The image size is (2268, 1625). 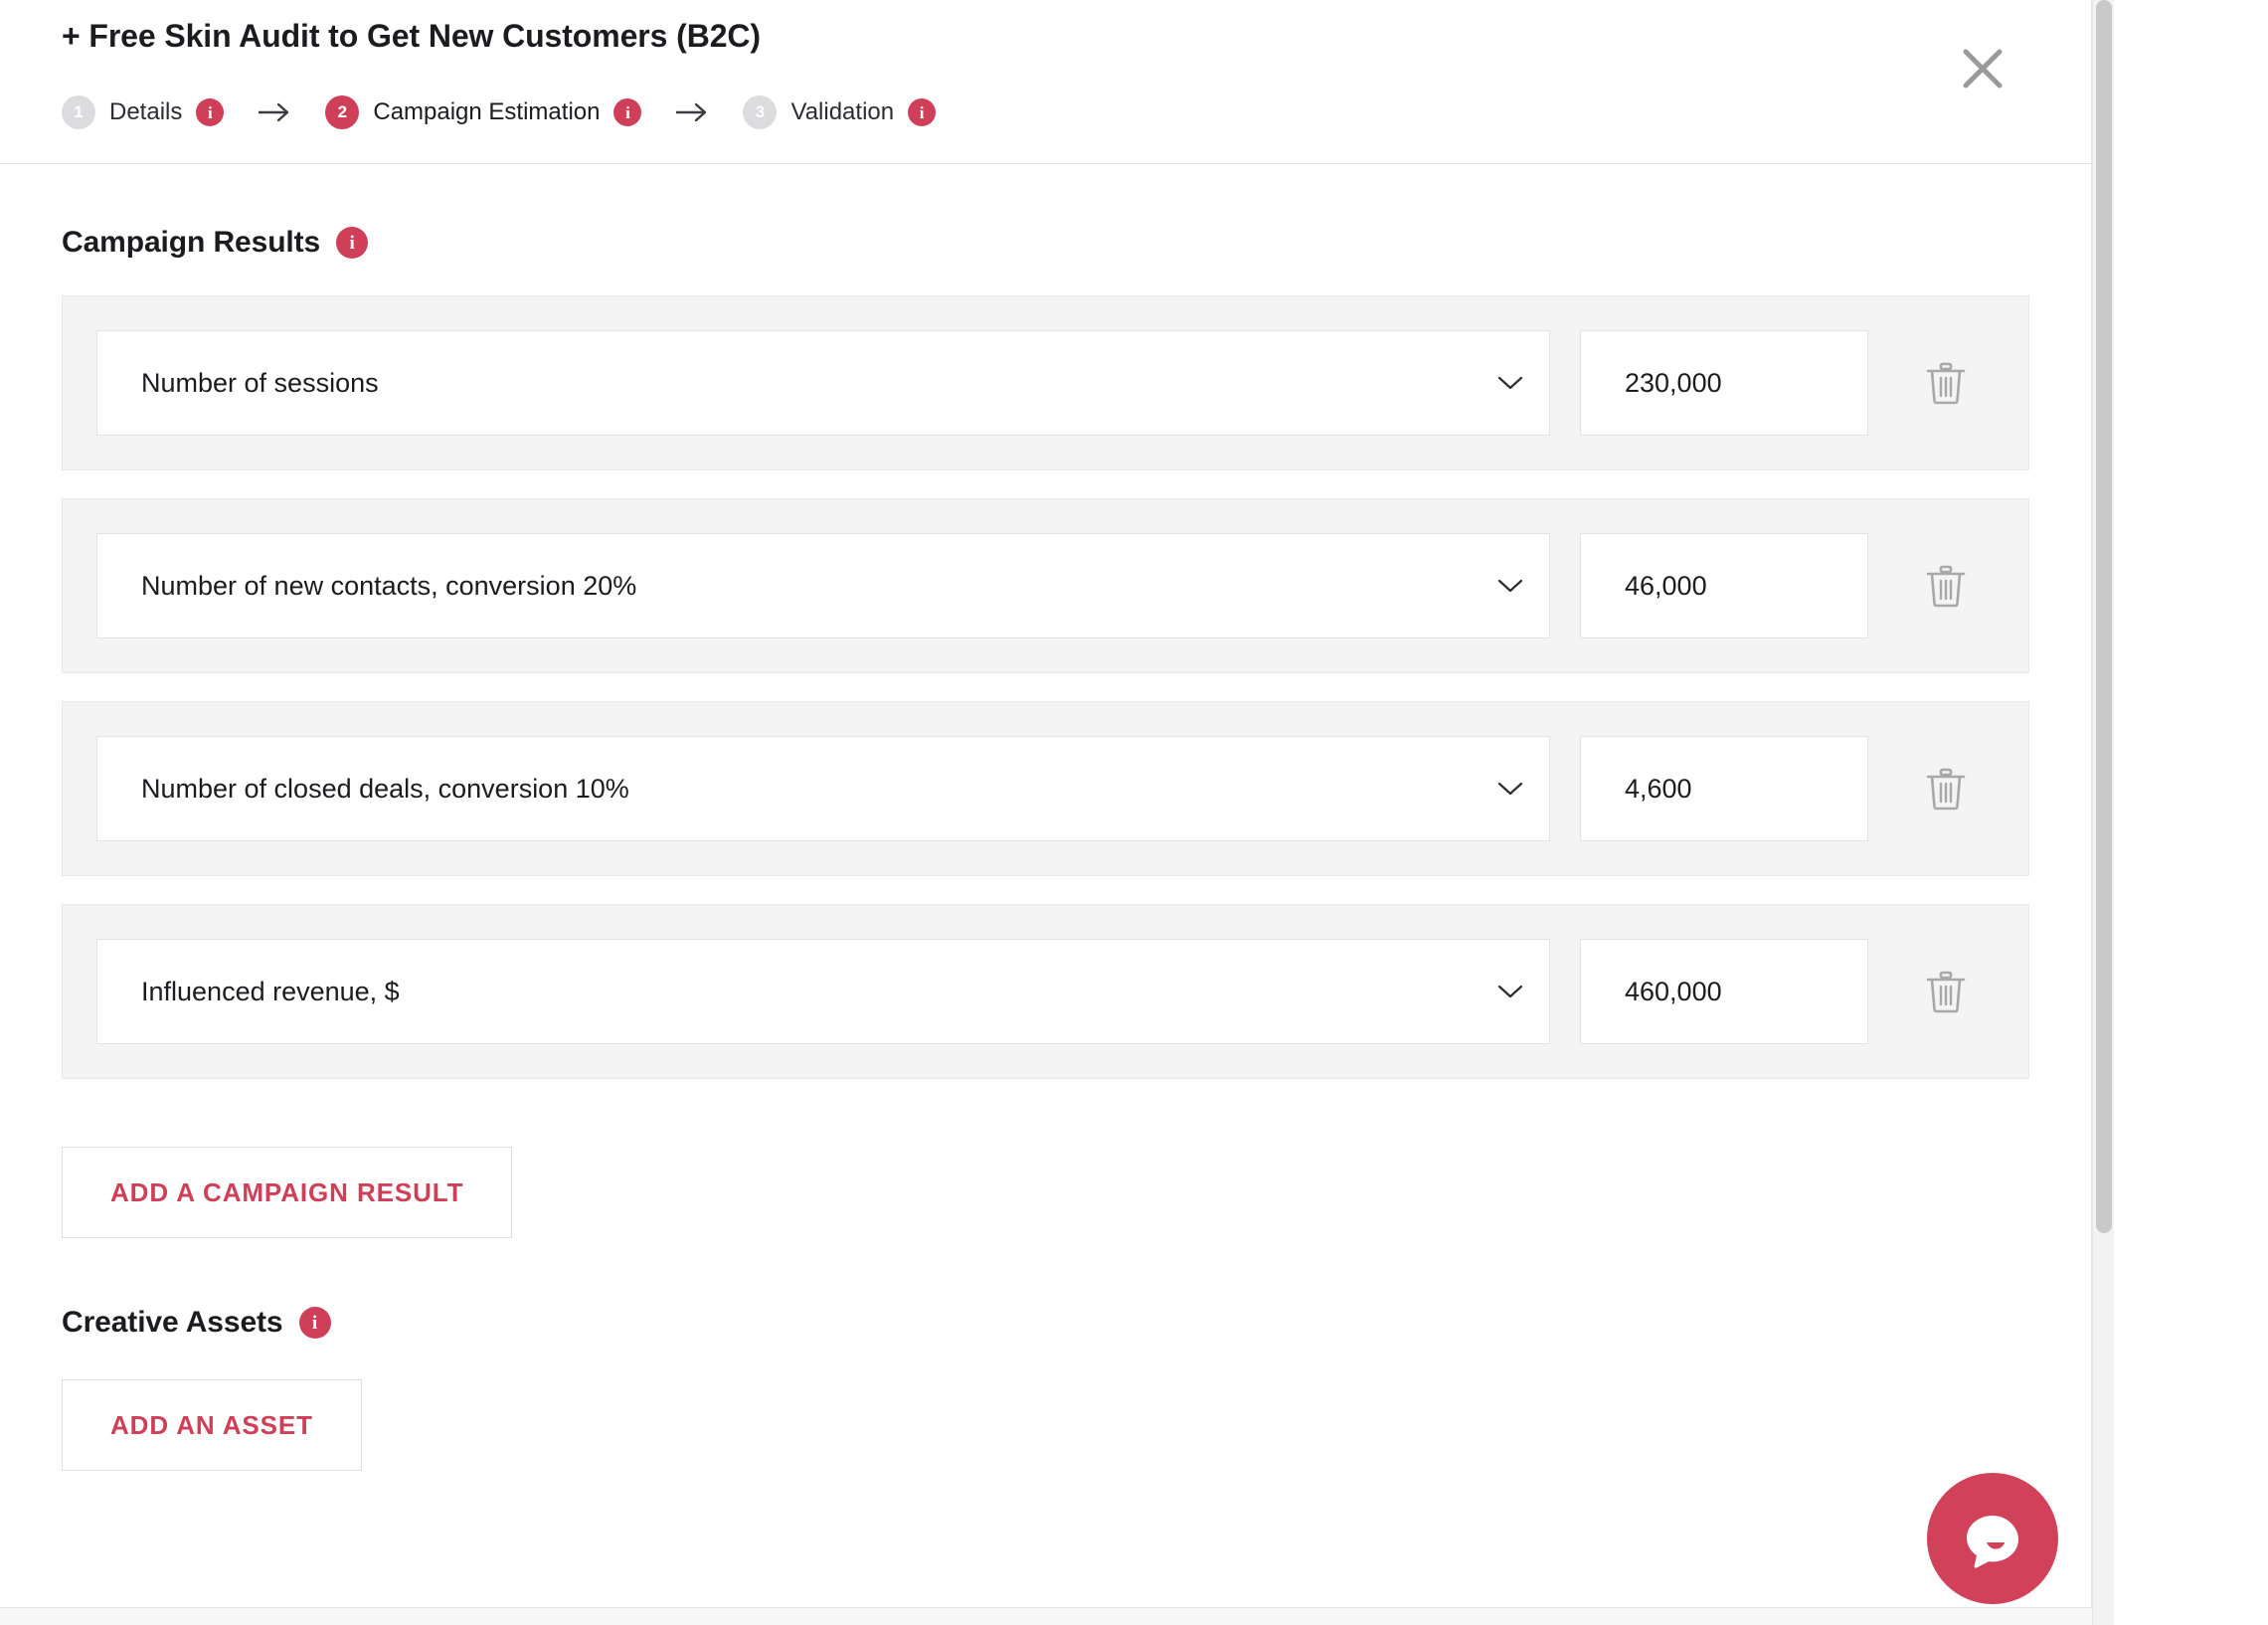 I want to click on section-title: Creative Assets, so click(x=172, y=1322).